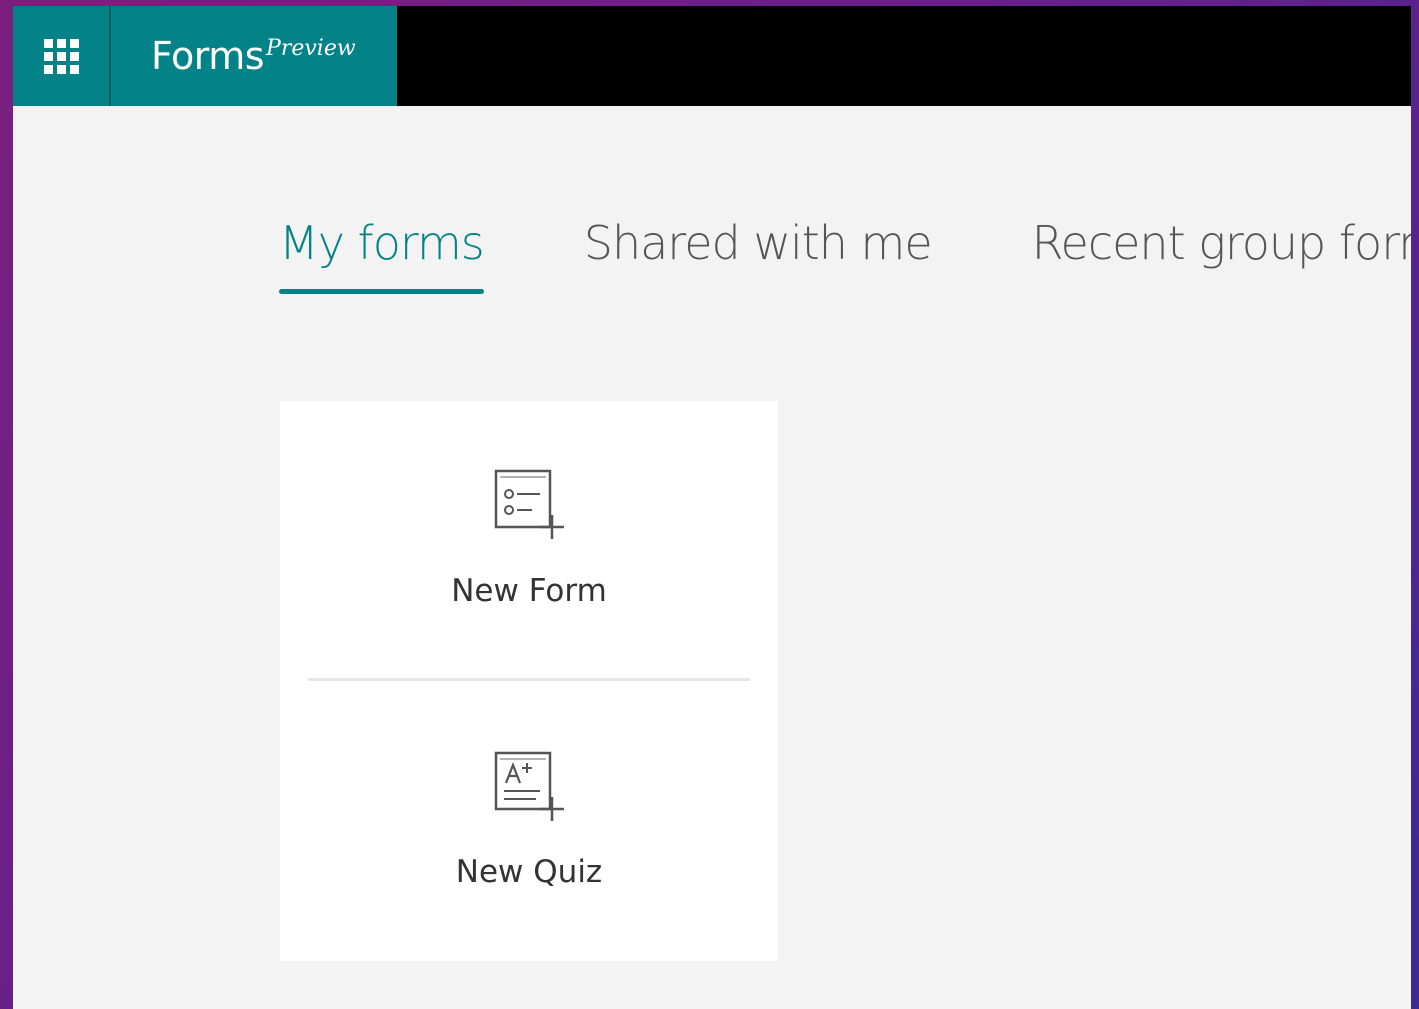 This screenshot has height=1009, width=1419. Describe the element at coordinates (529, 591) in the screenshot. I see `new-form-label: New Form` at that location.